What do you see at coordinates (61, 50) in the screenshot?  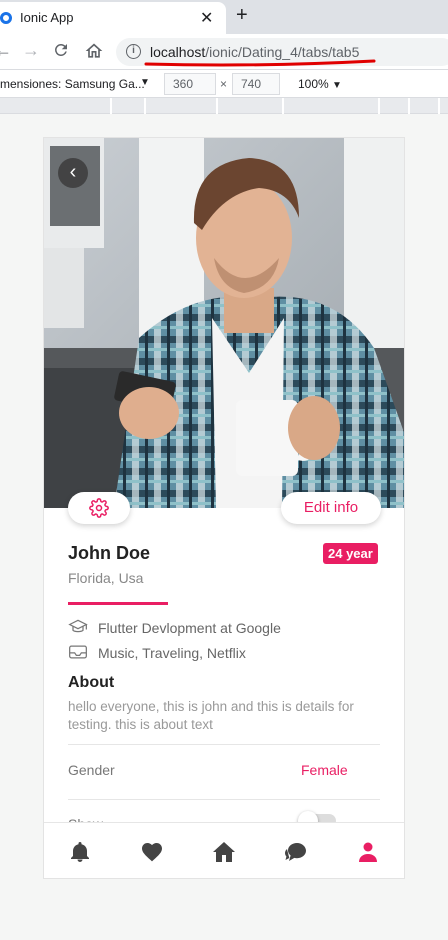 I see `reload-icon` at bounding box center [61, 50].